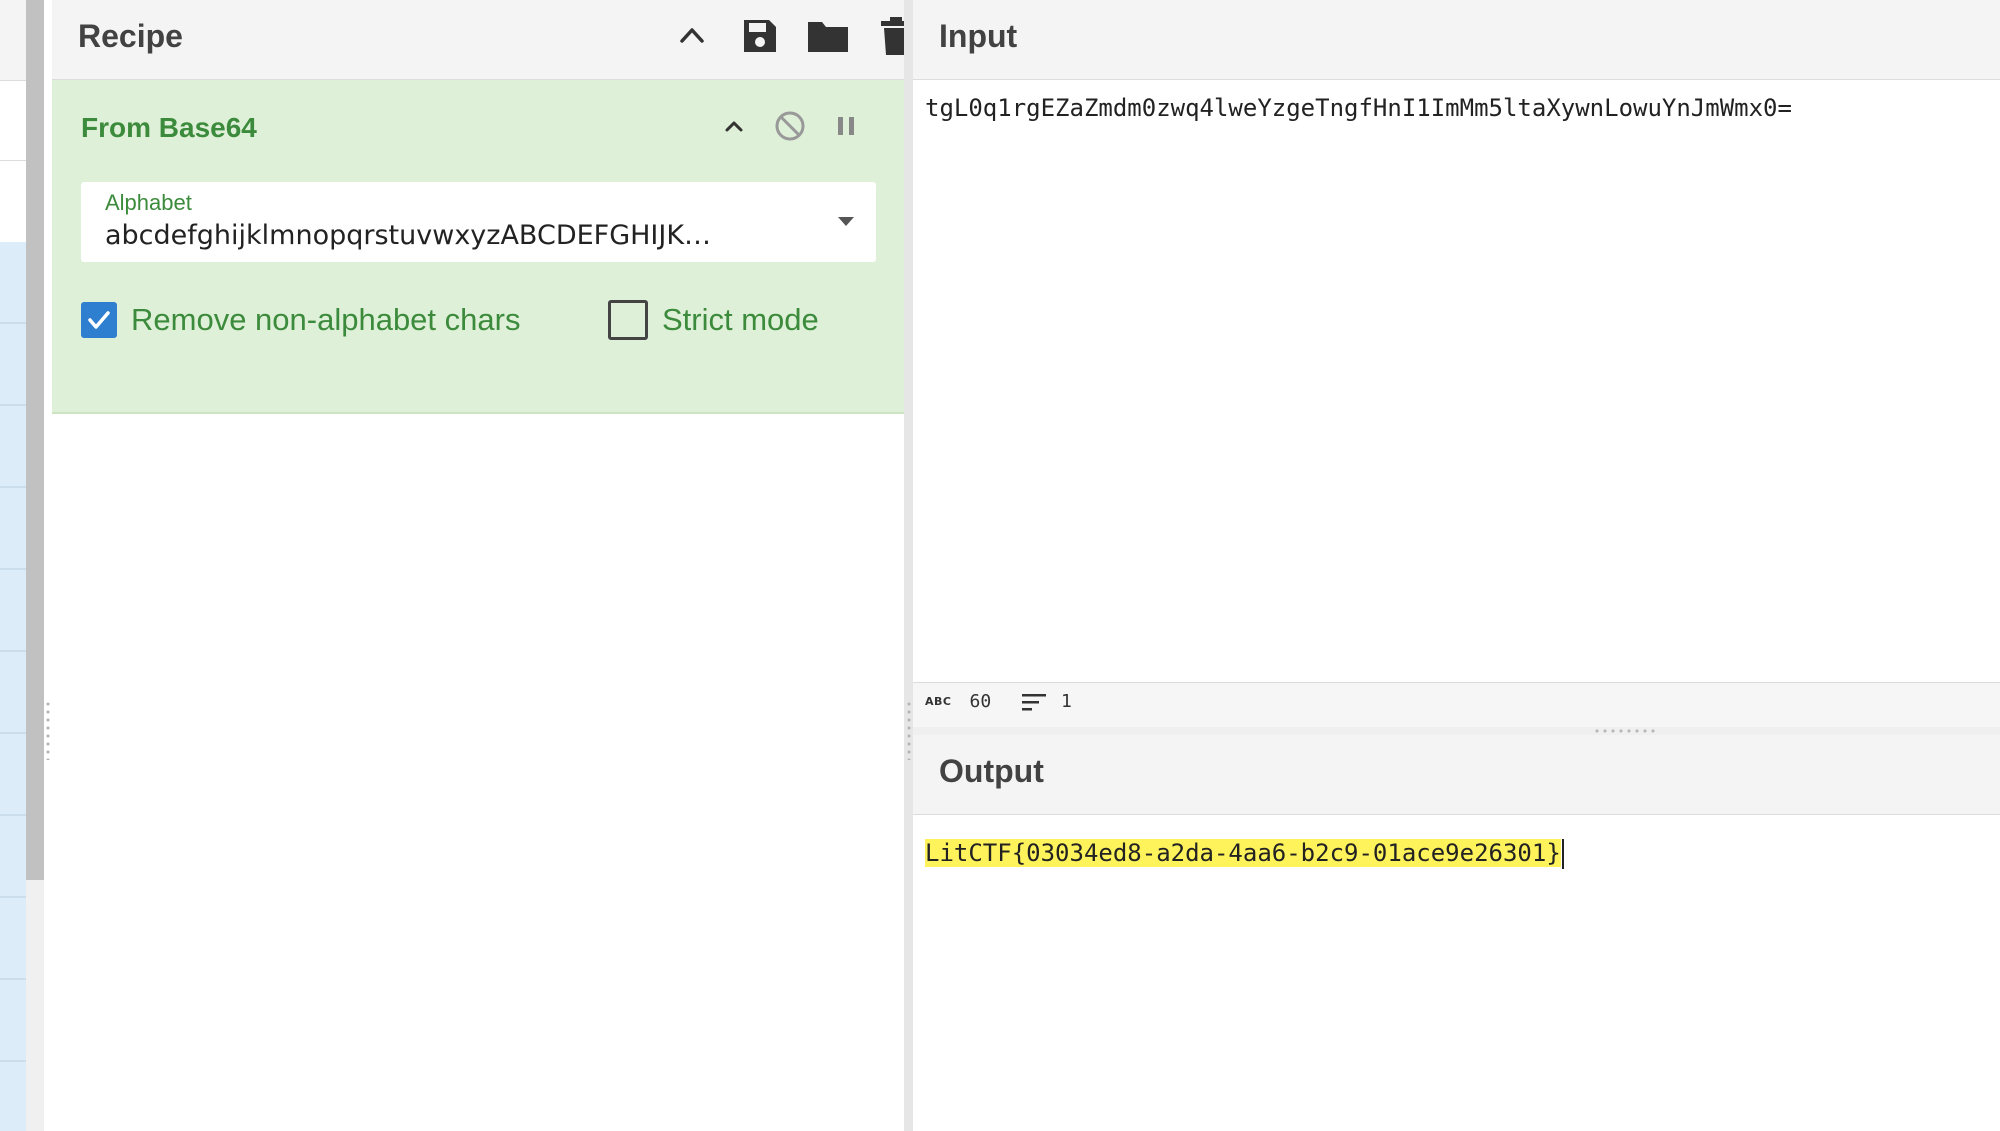 The image size is (2000, 1131). I want to click on folder-icon, so click(828, 37).